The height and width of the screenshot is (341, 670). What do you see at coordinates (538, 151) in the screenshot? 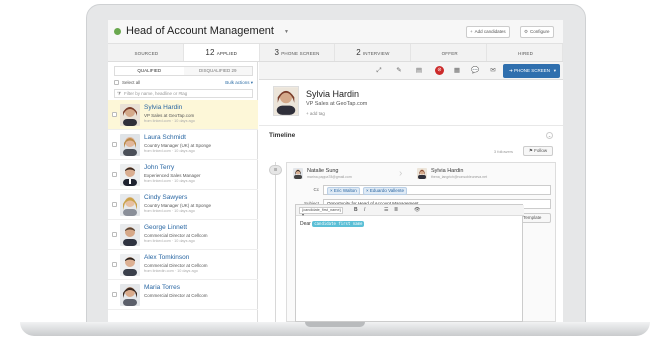
I see `follow-button: ⚑ Follow` at bounding box center [538, 151].